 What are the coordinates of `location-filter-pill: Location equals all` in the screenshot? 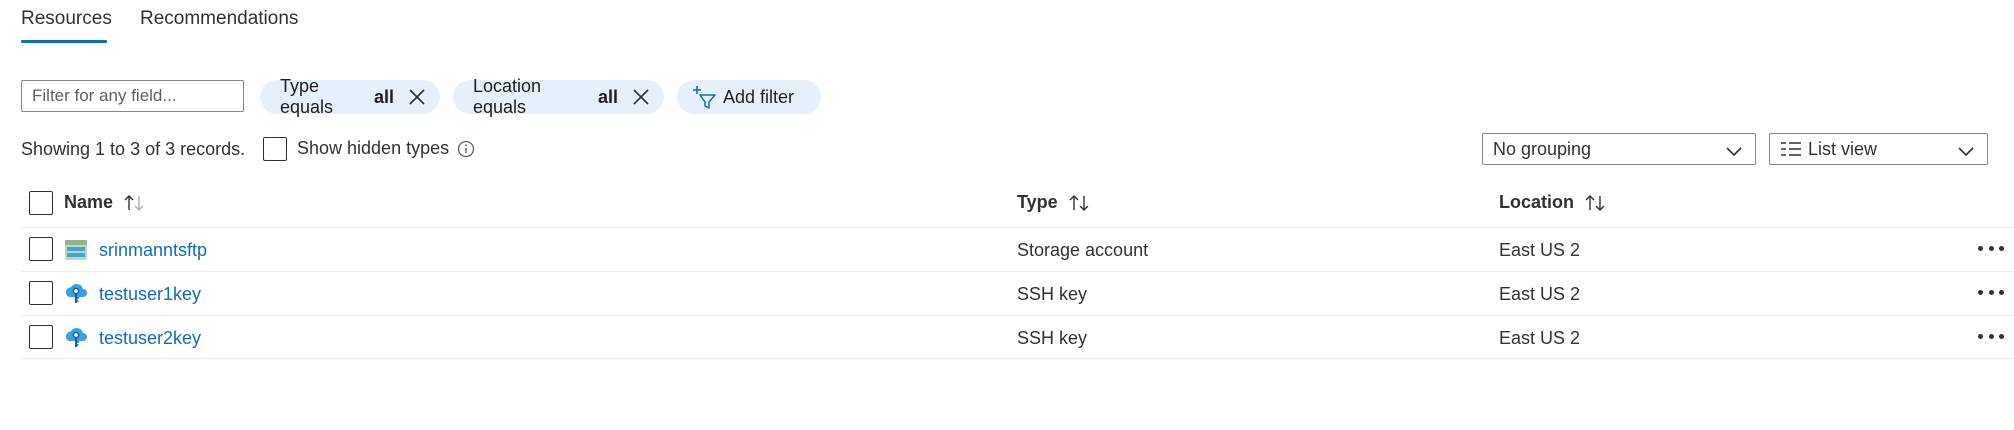 It's located at (558, 96).